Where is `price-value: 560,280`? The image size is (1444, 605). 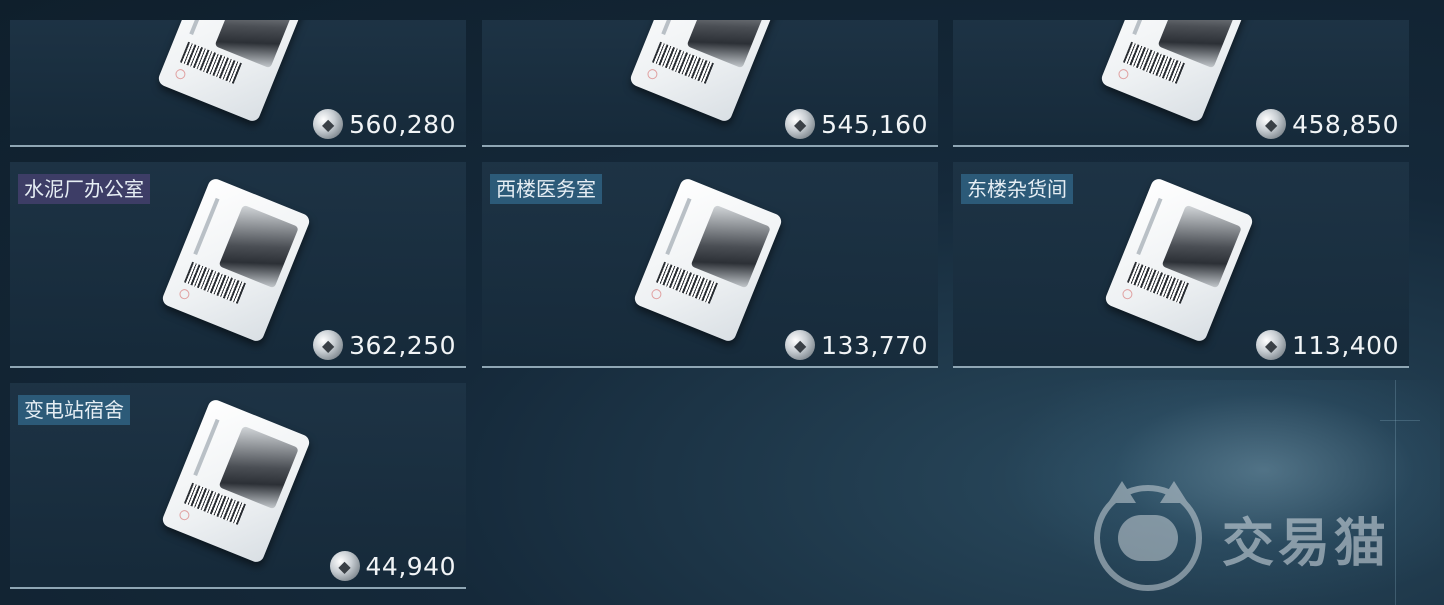 price-value: 560,280 is located at coordinates (402, 124).